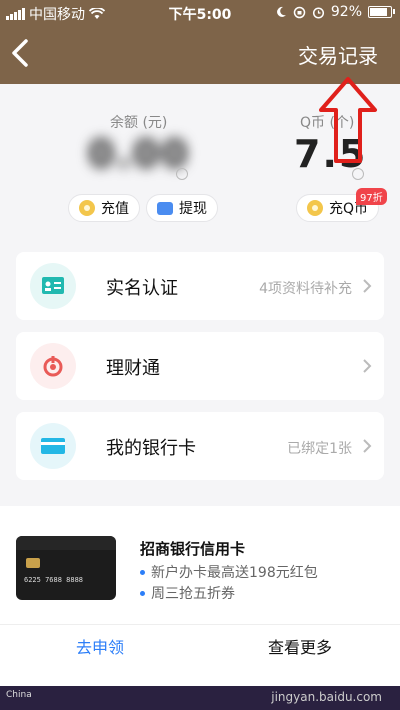 The width and height of the screenshot is (400, 710). Describe the element at coordinates (299, 12) in the screenshot. I see `rotation-lock-icon` at that location.